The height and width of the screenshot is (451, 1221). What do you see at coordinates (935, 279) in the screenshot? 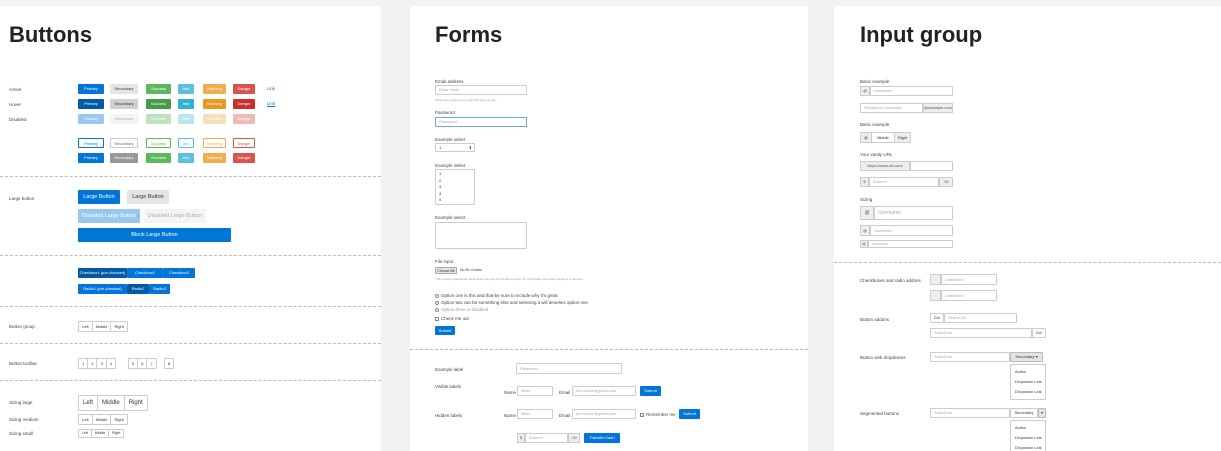
I see `checkbox-addon` at bounding box center [935, 279].